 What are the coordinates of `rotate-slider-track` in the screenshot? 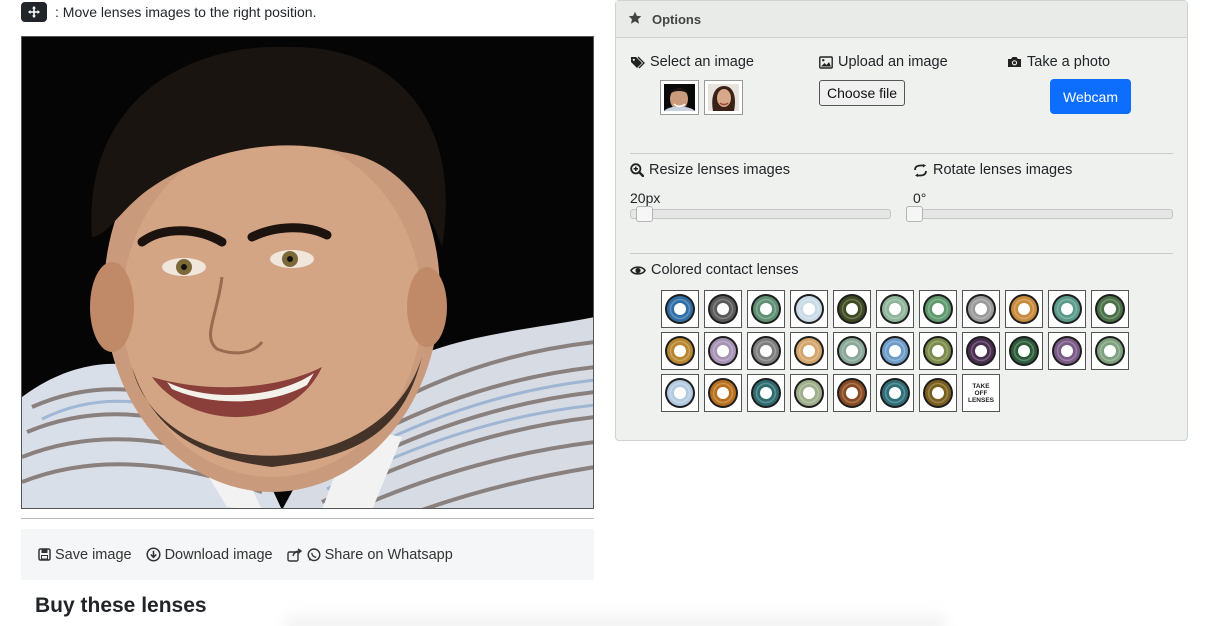 It's located at (1039, 214).